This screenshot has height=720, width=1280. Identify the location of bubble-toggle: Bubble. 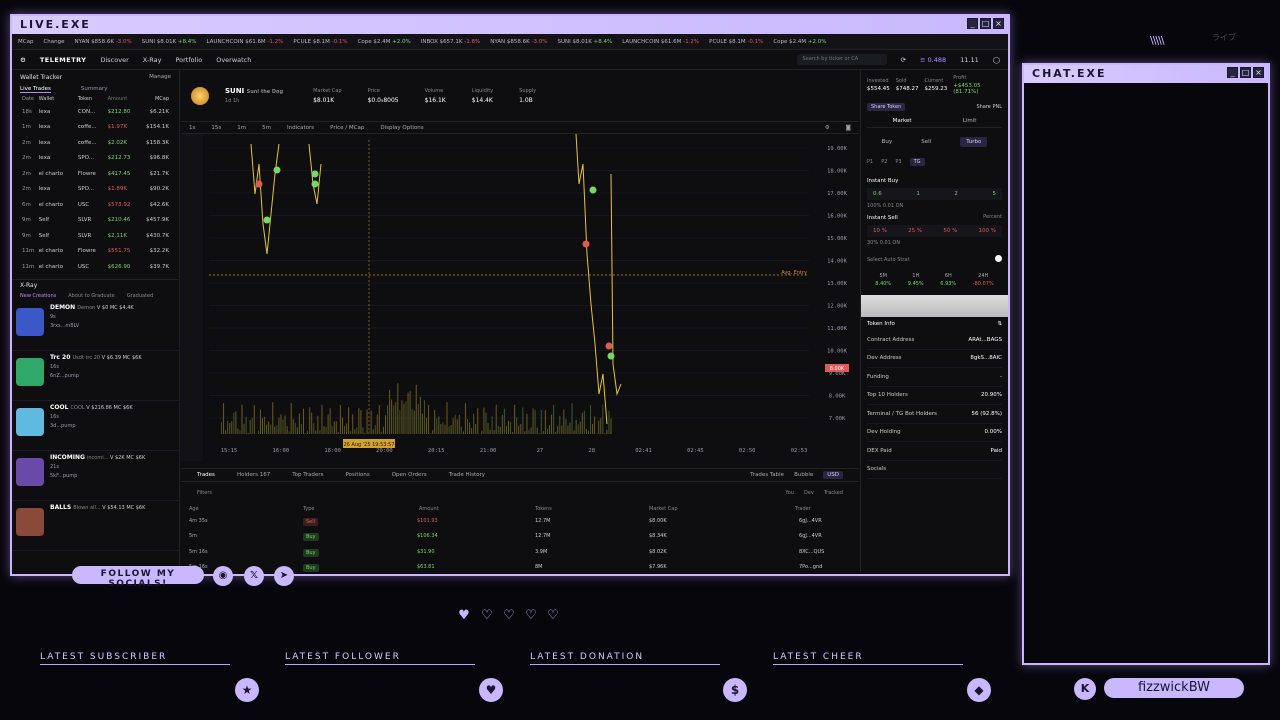
(803, 475).